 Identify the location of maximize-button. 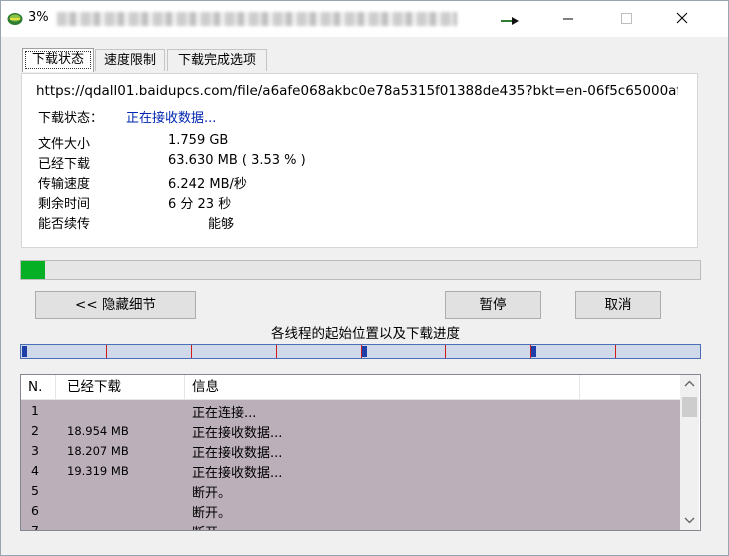
(624, 19).